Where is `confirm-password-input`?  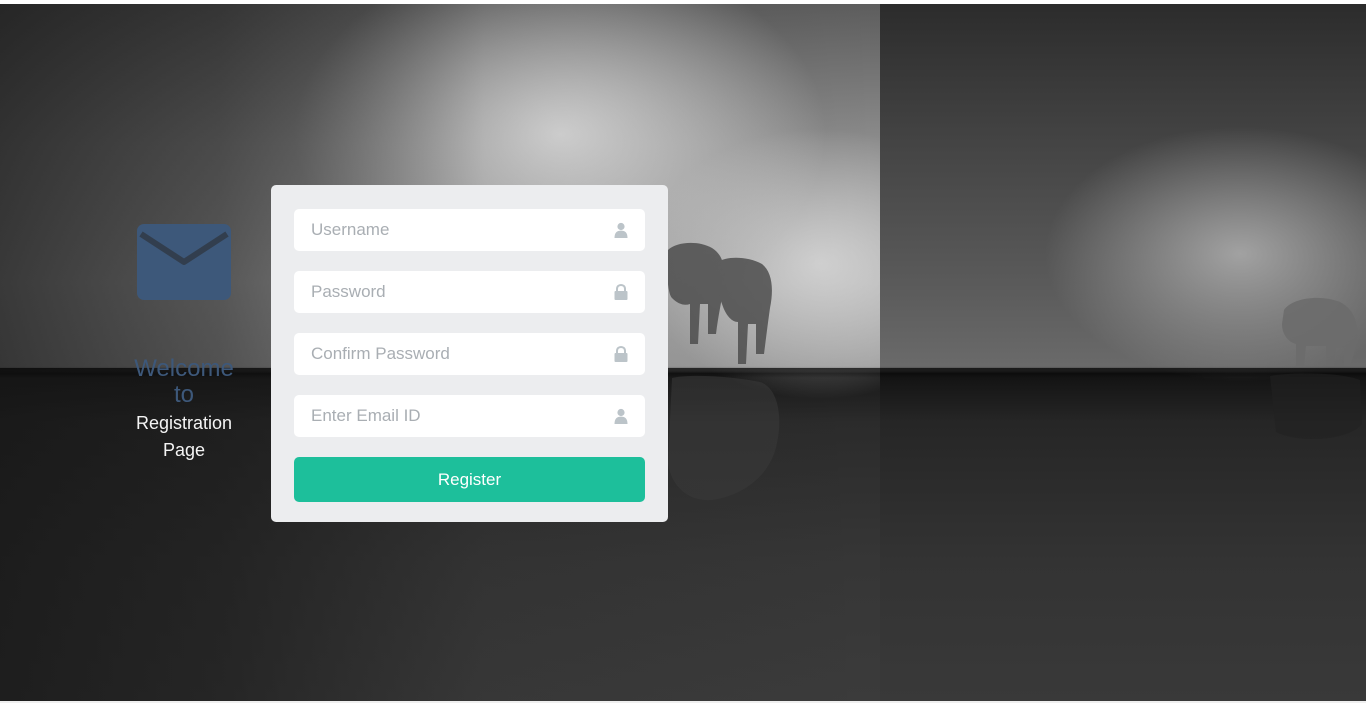
confirm-password-input is located at coordinates (444, 354).